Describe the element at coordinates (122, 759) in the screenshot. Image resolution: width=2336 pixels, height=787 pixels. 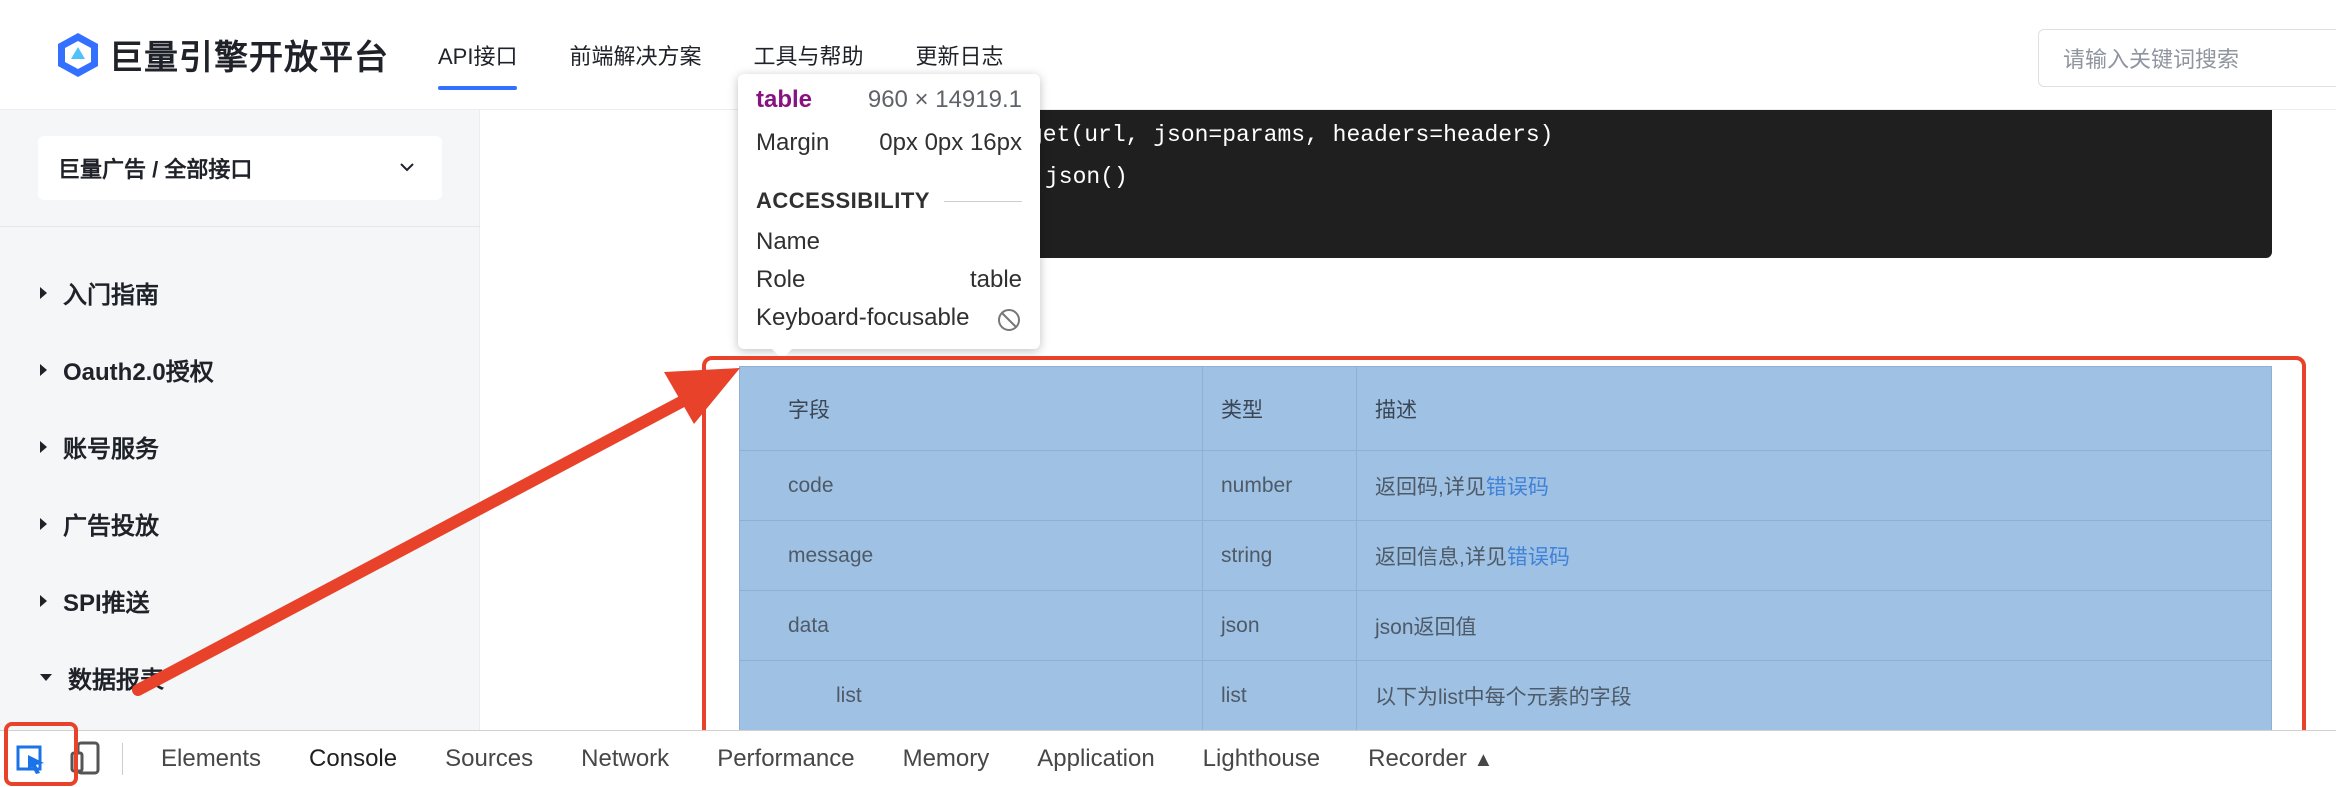
I see `toolbar-separator` at that location.